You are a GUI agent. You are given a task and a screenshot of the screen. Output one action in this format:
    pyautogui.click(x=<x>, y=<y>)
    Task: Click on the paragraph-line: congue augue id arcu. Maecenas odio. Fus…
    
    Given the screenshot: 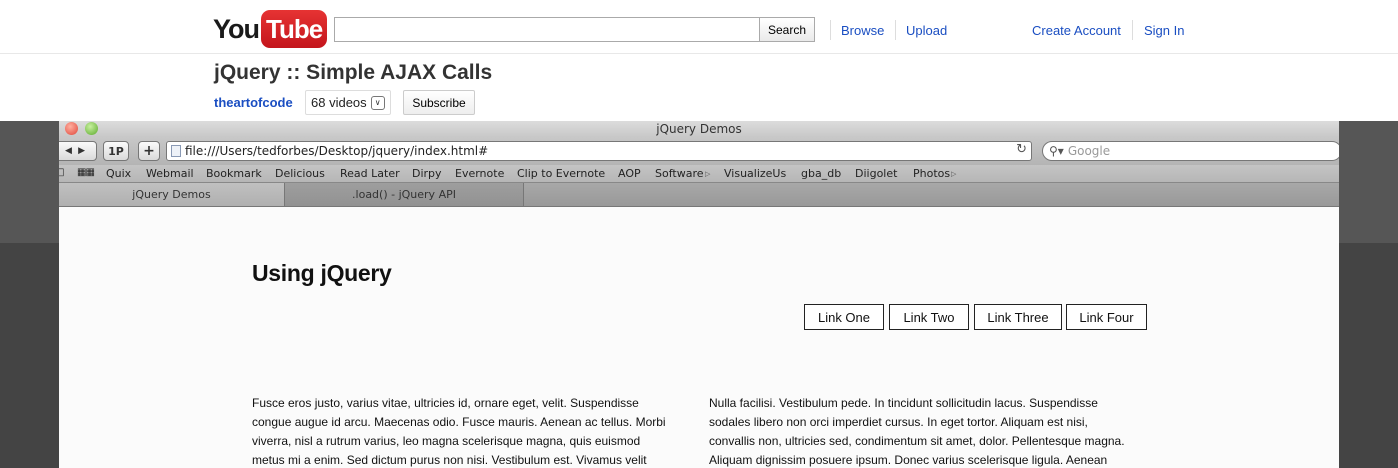 What is the action you would take?
    pyautogui.click(x=459, y=422)
    